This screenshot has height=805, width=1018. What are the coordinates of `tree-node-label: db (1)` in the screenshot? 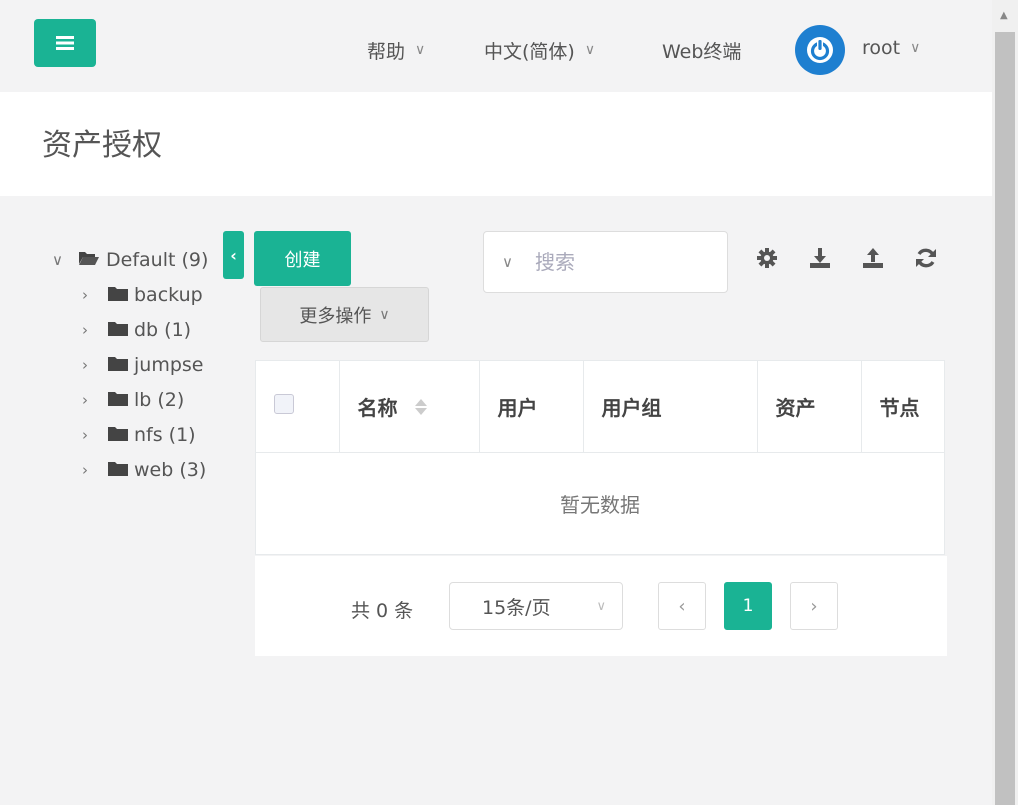 It's located at (163, 329).